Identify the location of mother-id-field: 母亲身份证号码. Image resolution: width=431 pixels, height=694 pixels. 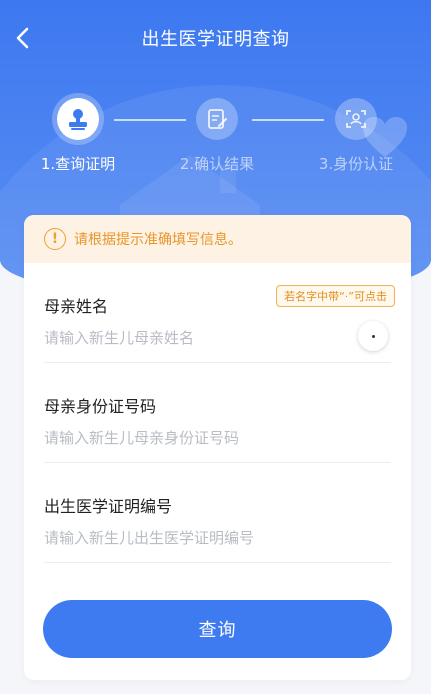
(217, 413).